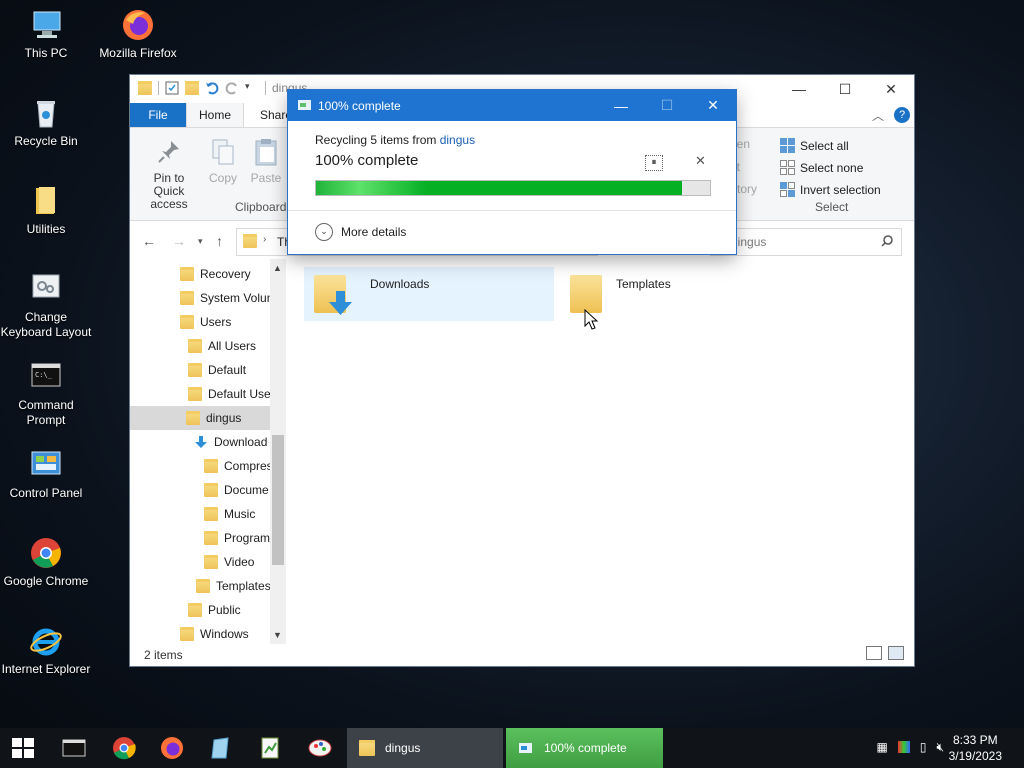  I want to click on desktop-icon-internet-explorer: Internet Explorer, so click(46, 650).